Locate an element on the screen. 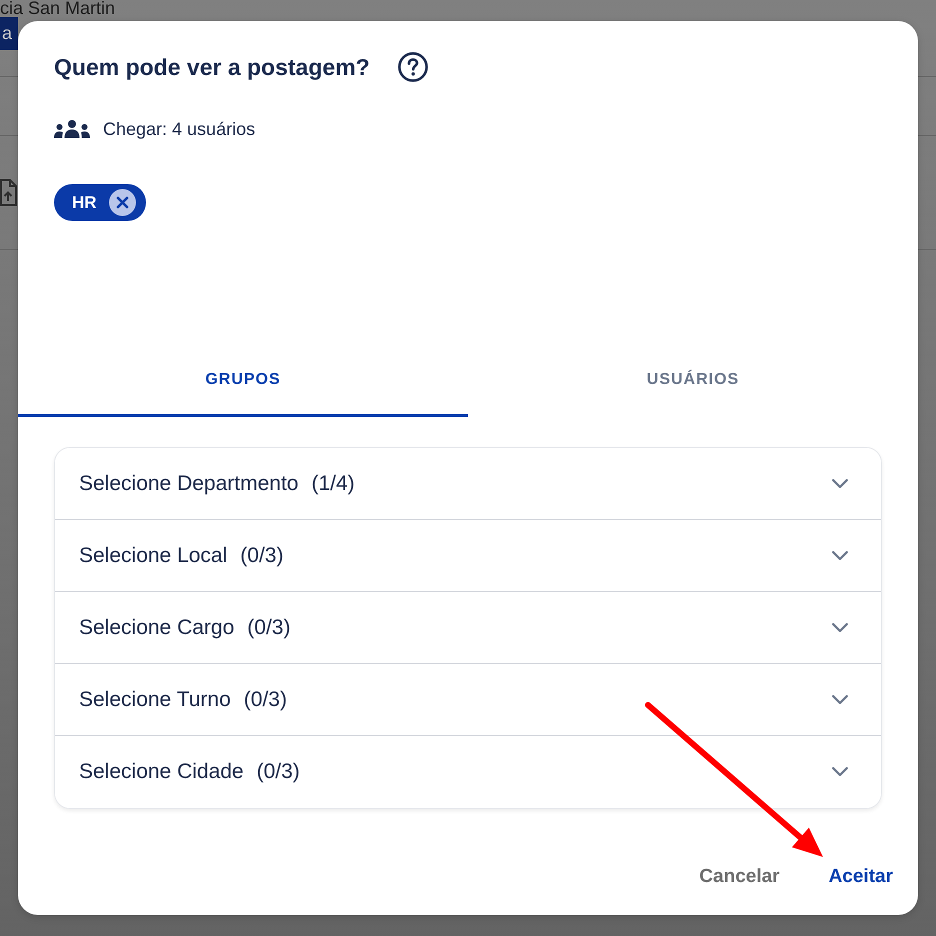  accordion-header: Selecione Departmento (1/4) is located at coordinates (468, 484).